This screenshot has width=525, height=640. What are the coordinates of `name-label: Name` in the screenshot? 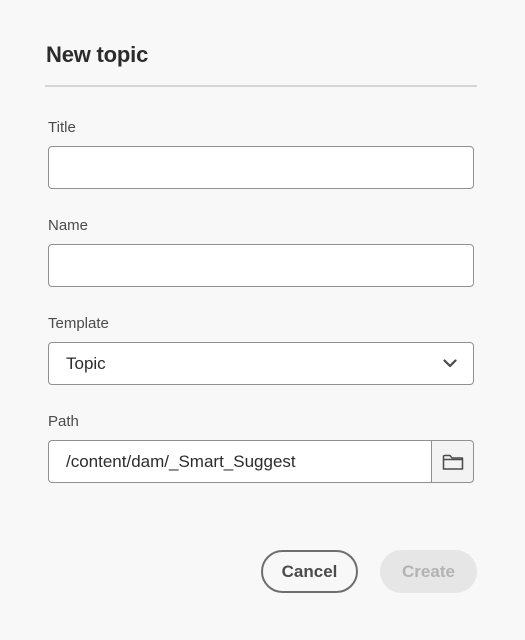 It's located at (68, 225).